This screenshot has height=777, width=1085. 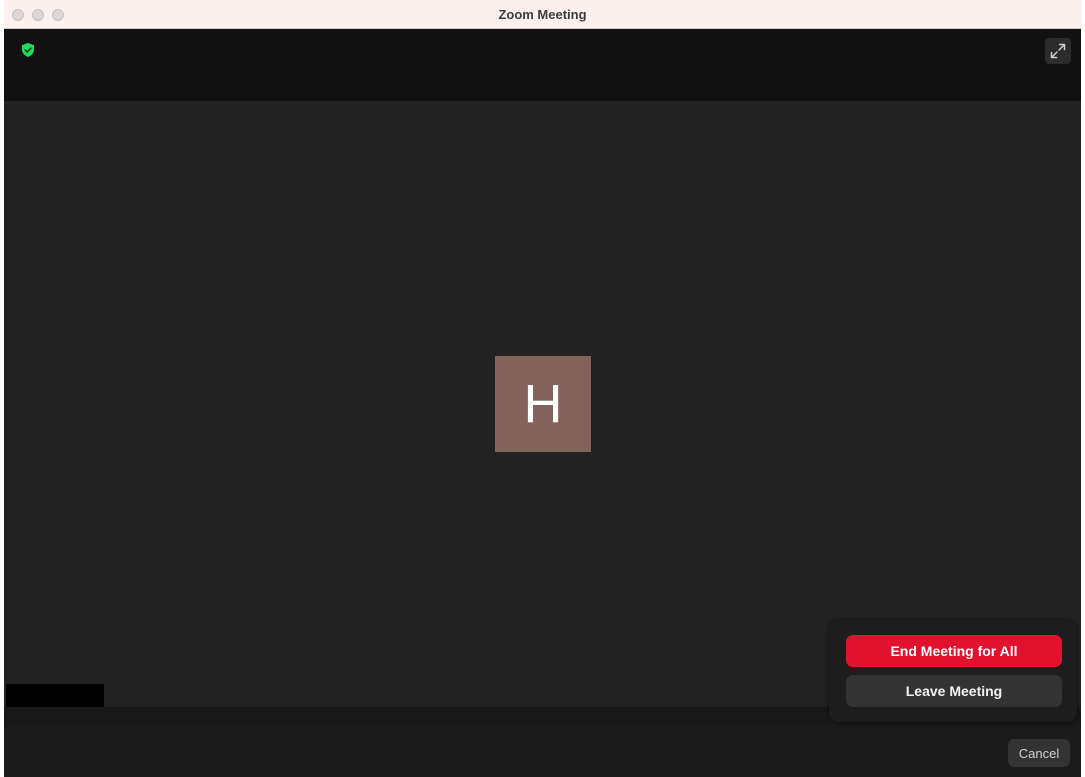 What do you see at coordinates (954, 651) in the screenshot?
I see `end-meeting-for-all-button: End Meeting for All` at bounding box center [954, 651].